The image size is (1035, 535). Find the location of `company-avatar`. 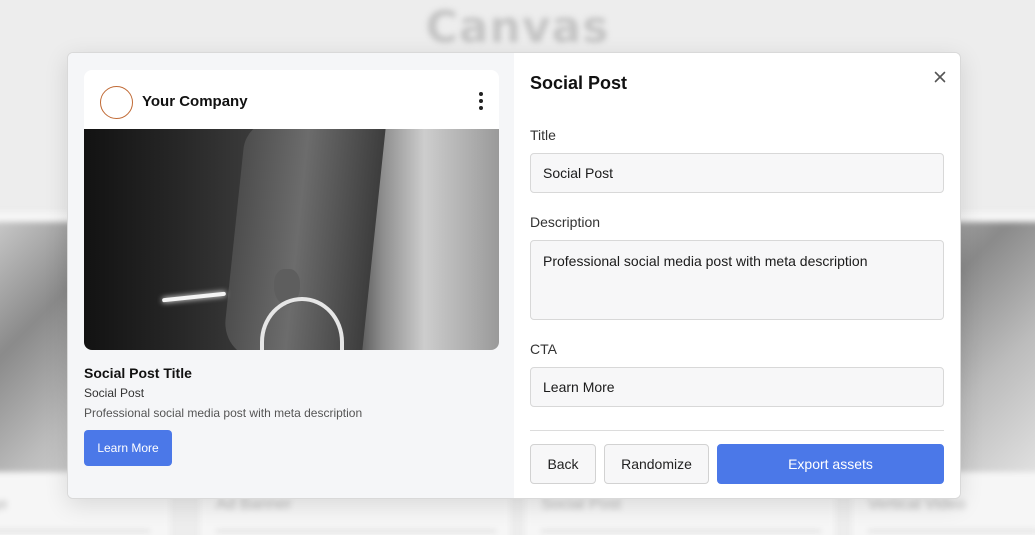

company-avatar is located at coordinates (116, 102).